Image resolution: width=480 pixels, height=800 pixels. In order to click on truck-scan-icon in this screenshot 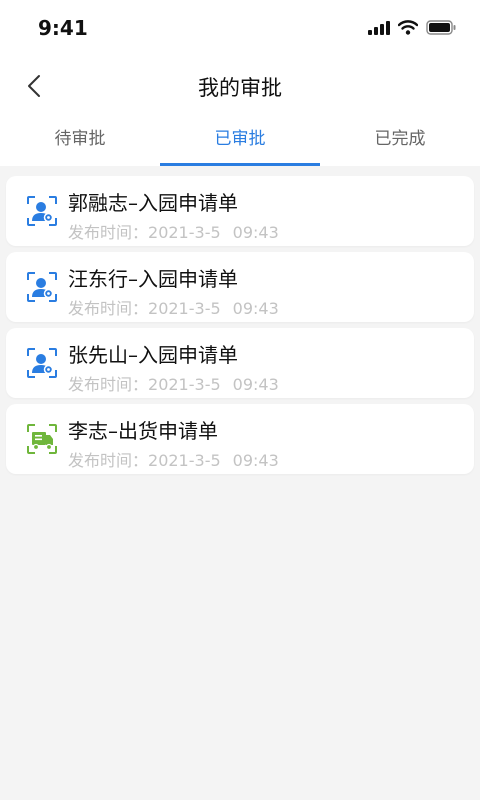, I will do `click(42, 439)`.